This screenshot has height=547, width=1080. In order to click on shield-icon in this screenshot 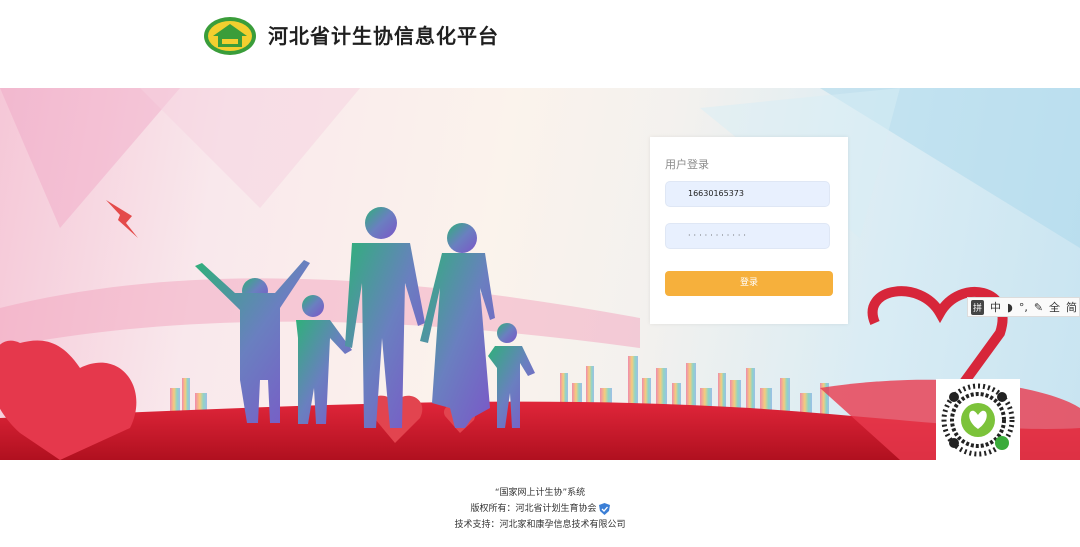, I will do `click(604, 508)`.